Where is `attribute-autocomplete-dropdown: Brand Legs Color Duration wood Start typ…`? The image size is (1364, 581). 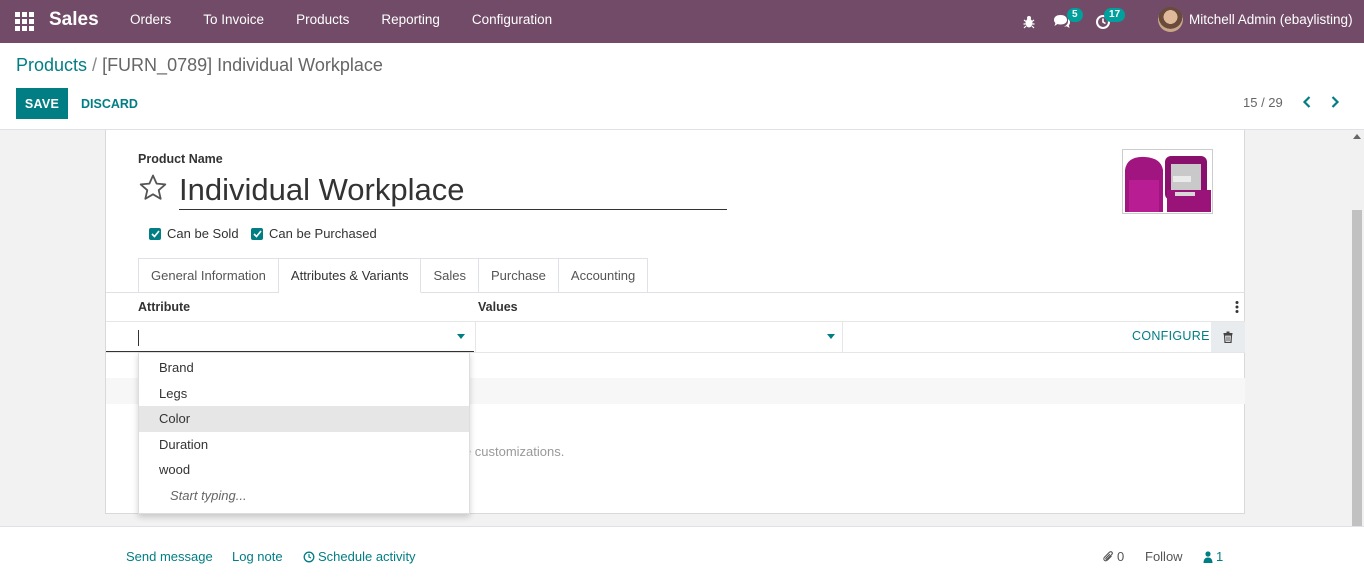
attribute-autocomplete-dropdown: Brand Legs Color Duration wood Start typ… is located at coordinates (304, 433).